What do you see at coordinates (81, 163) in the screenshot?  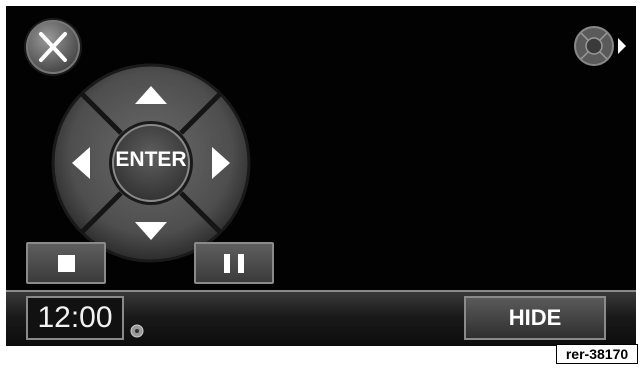 I see `dpad-left-button` at bounding box center [81, 163].